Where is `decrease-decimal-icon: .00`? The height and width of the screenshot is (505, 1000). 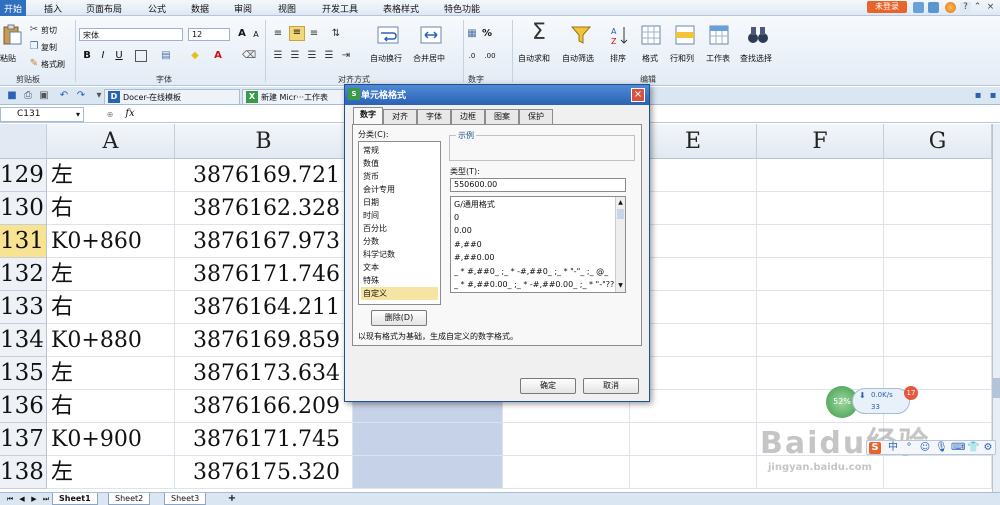
decrease-decimal-icon: .00 is located at coordinates (490, 56).